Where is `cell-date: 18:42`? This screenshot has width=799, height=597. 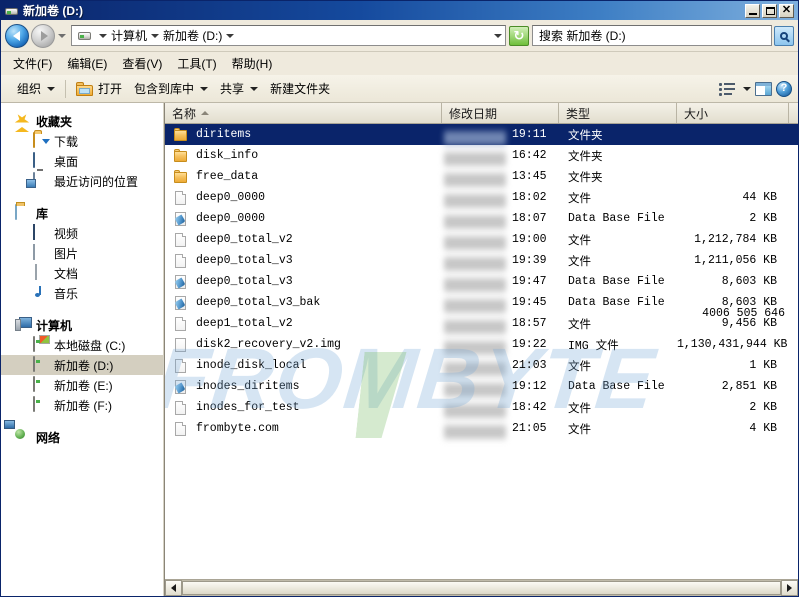
cell-date: 18:42 is located at coordinates (500, 410).